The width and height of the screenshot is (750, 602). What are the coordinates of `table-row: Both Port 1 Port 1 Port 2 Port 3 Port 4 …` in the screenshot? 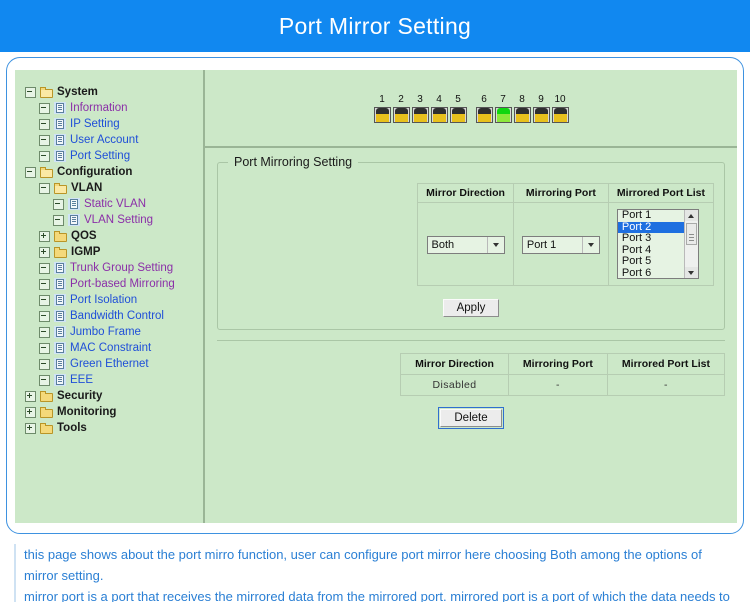 It's located at (566, 244).